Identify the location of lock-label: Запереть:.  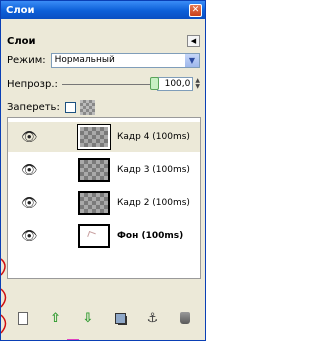
(33, 107).